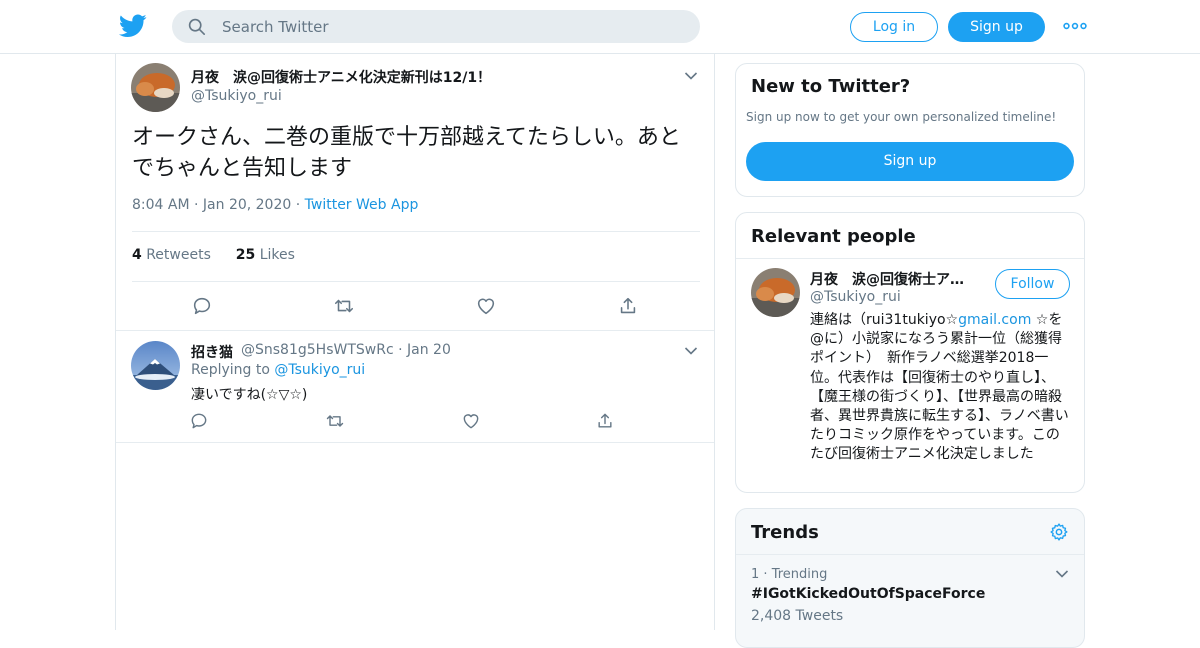 The height and width of the screenshot is (648, 1200). I want to click on bio-text: 連絡は（rui31tukiyo☆, so click(884, 320).